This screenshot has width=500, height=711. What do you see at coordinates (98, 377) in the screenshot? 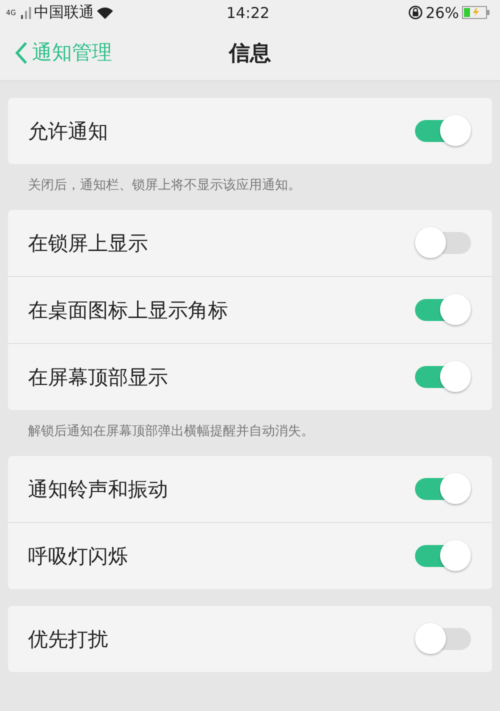
I see `setting-label: 在屏幕顶部显示` at bounding box center [98, 377].